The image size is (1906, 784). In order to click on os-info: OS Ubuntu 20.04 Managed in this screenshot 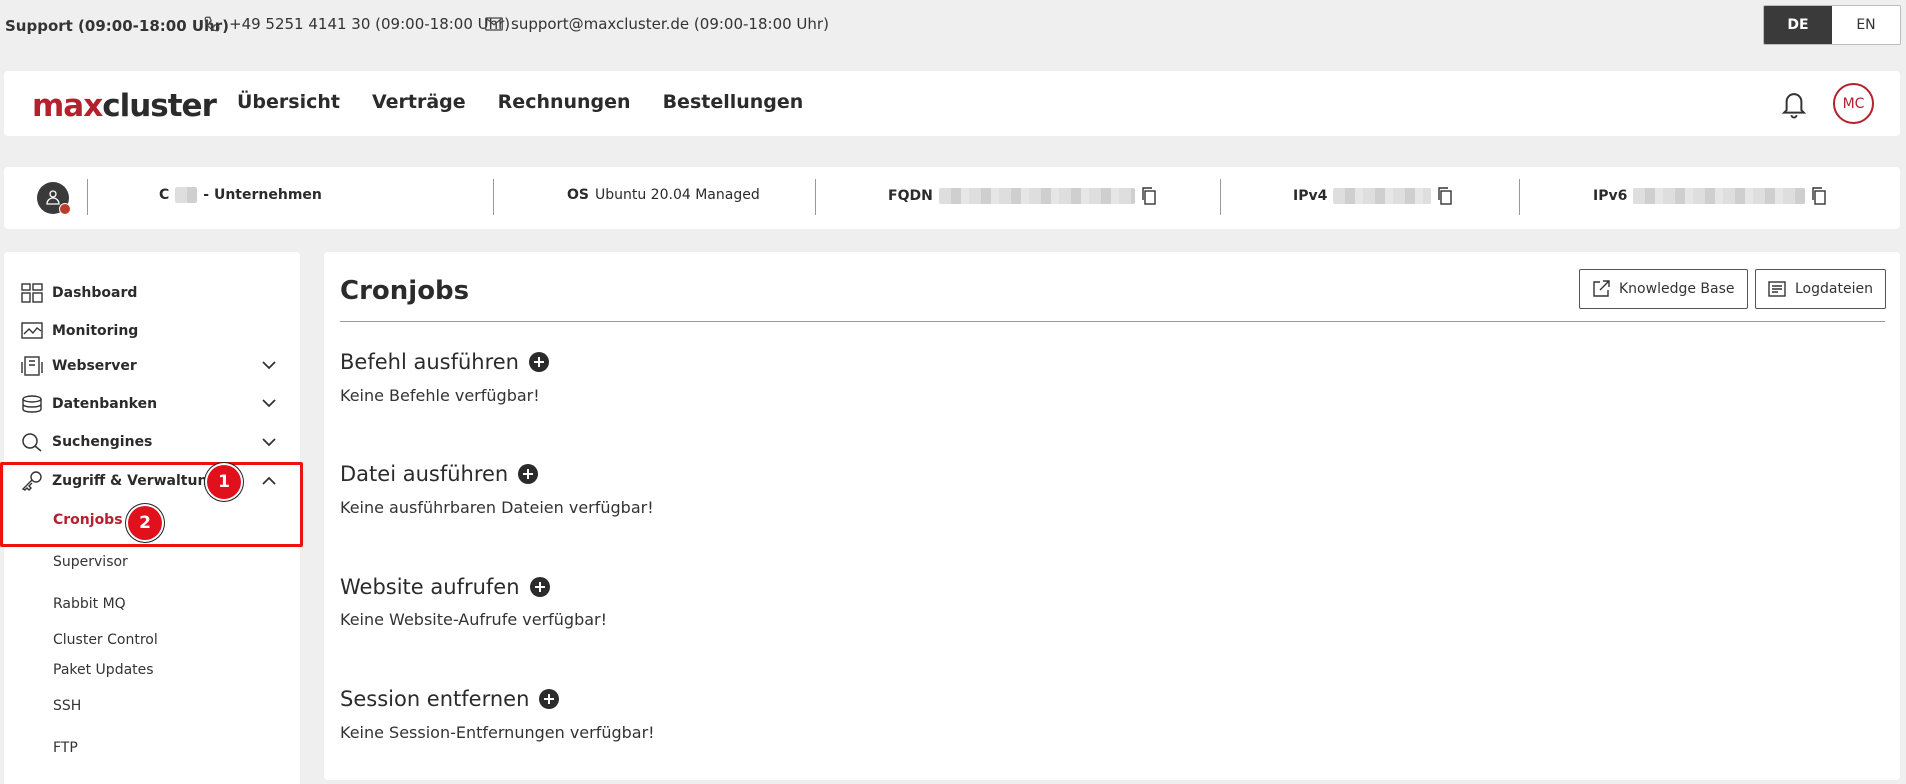, I will do `click(663, 195)`.